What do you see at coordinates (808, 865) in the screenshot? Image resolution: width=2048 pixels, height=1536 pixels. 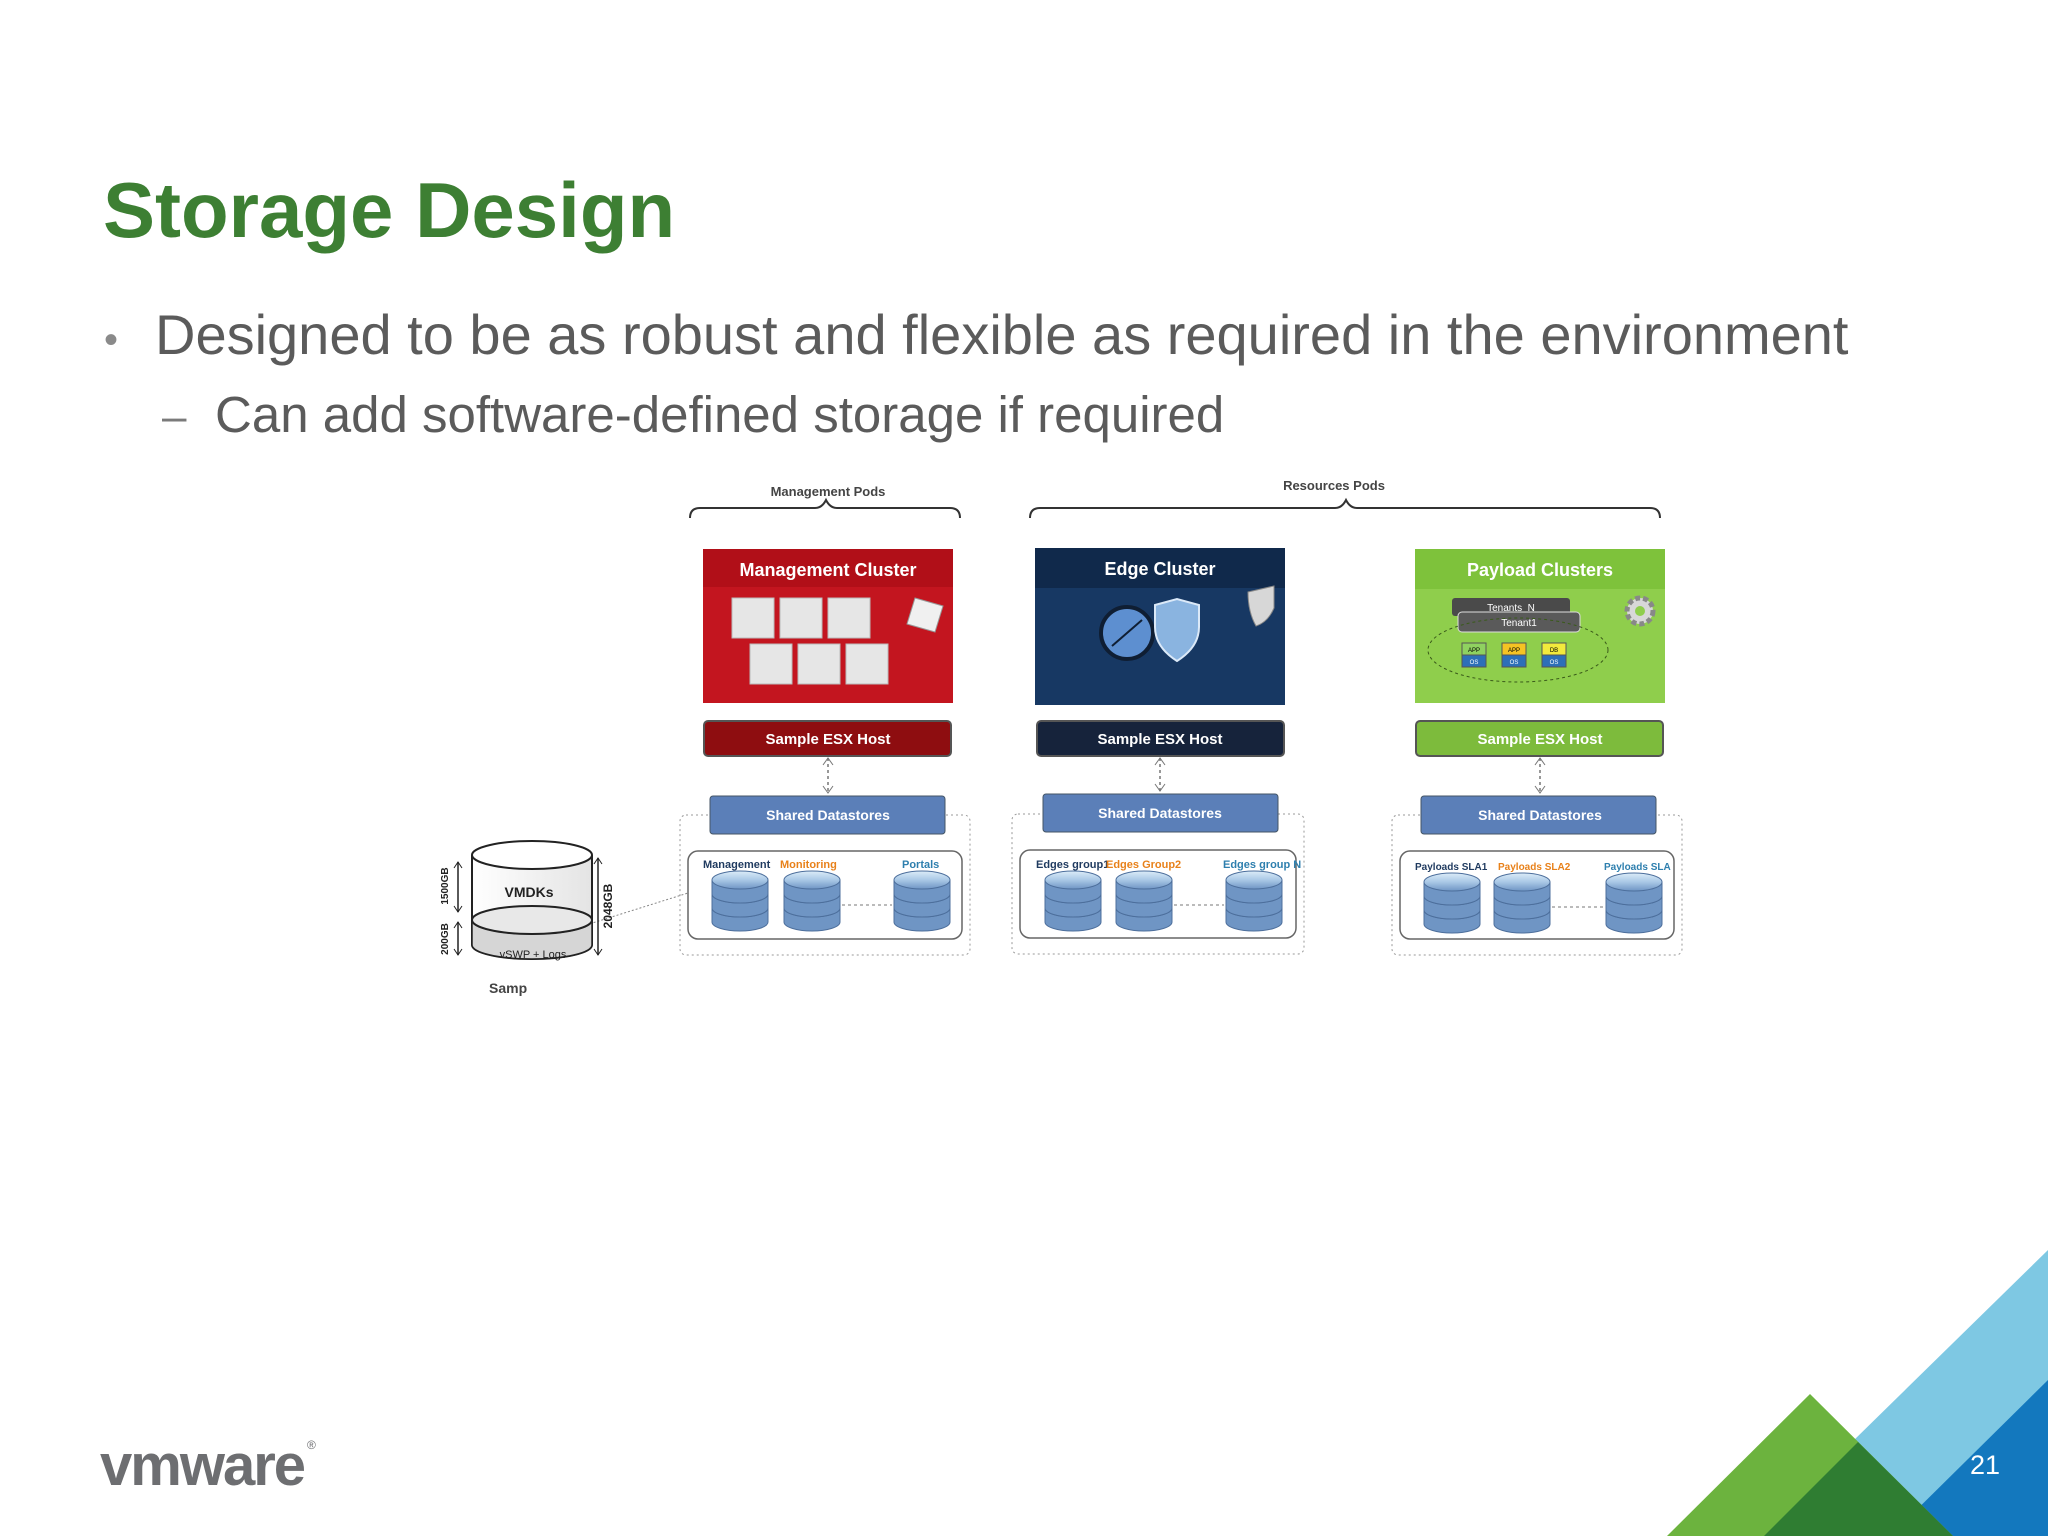 I see `datastore-label-monitoring: Monitoring` at bounding box center [808, 865].